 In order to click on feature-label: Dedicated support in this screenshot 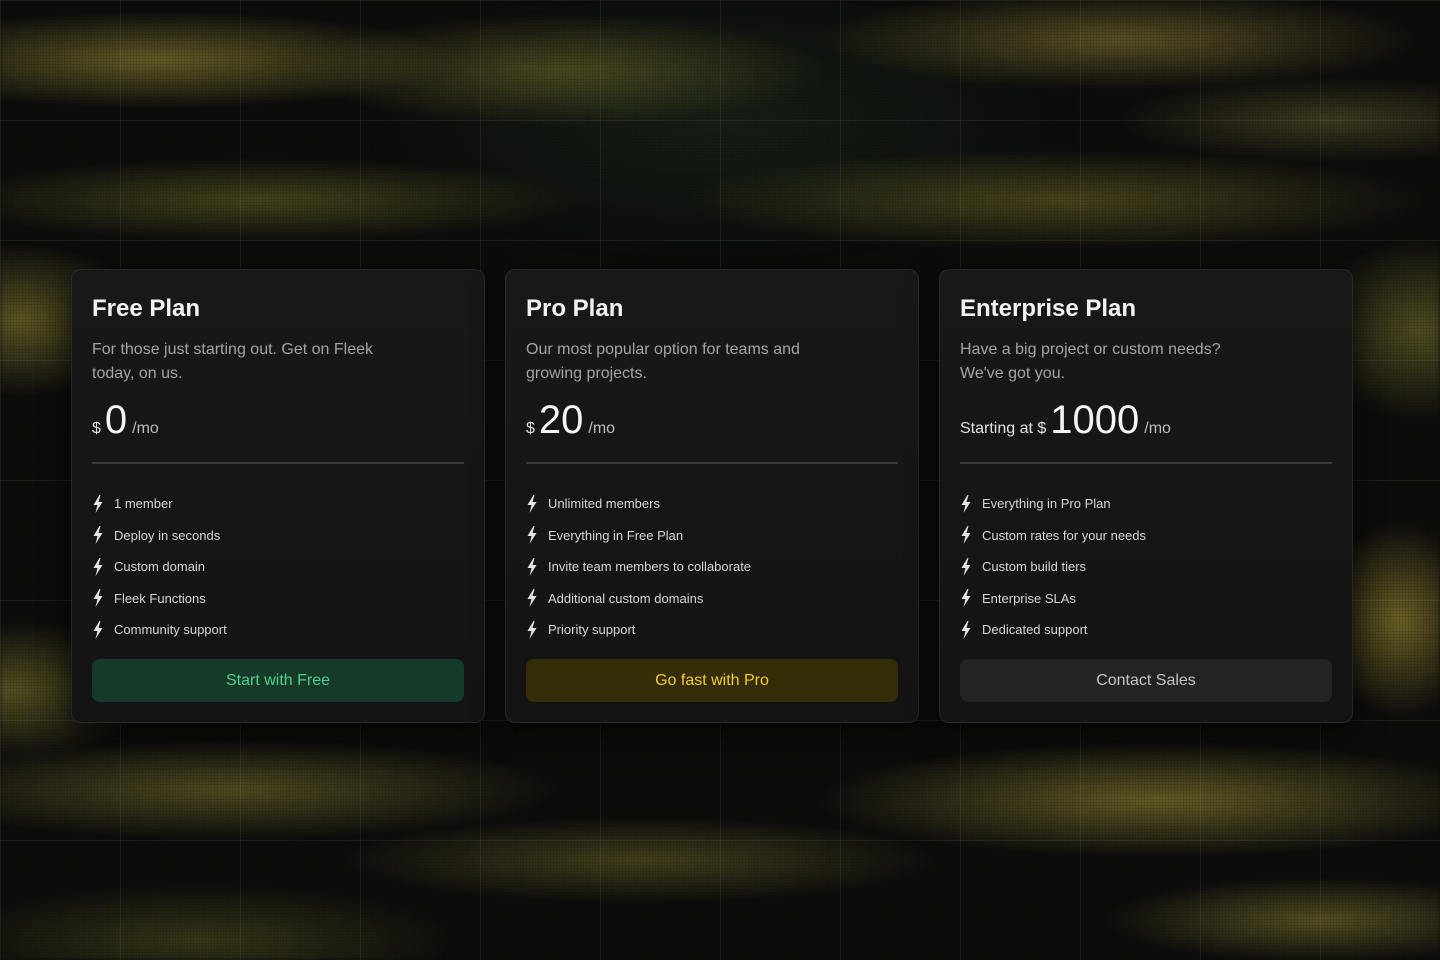, I will do `click(1035, 630)`.